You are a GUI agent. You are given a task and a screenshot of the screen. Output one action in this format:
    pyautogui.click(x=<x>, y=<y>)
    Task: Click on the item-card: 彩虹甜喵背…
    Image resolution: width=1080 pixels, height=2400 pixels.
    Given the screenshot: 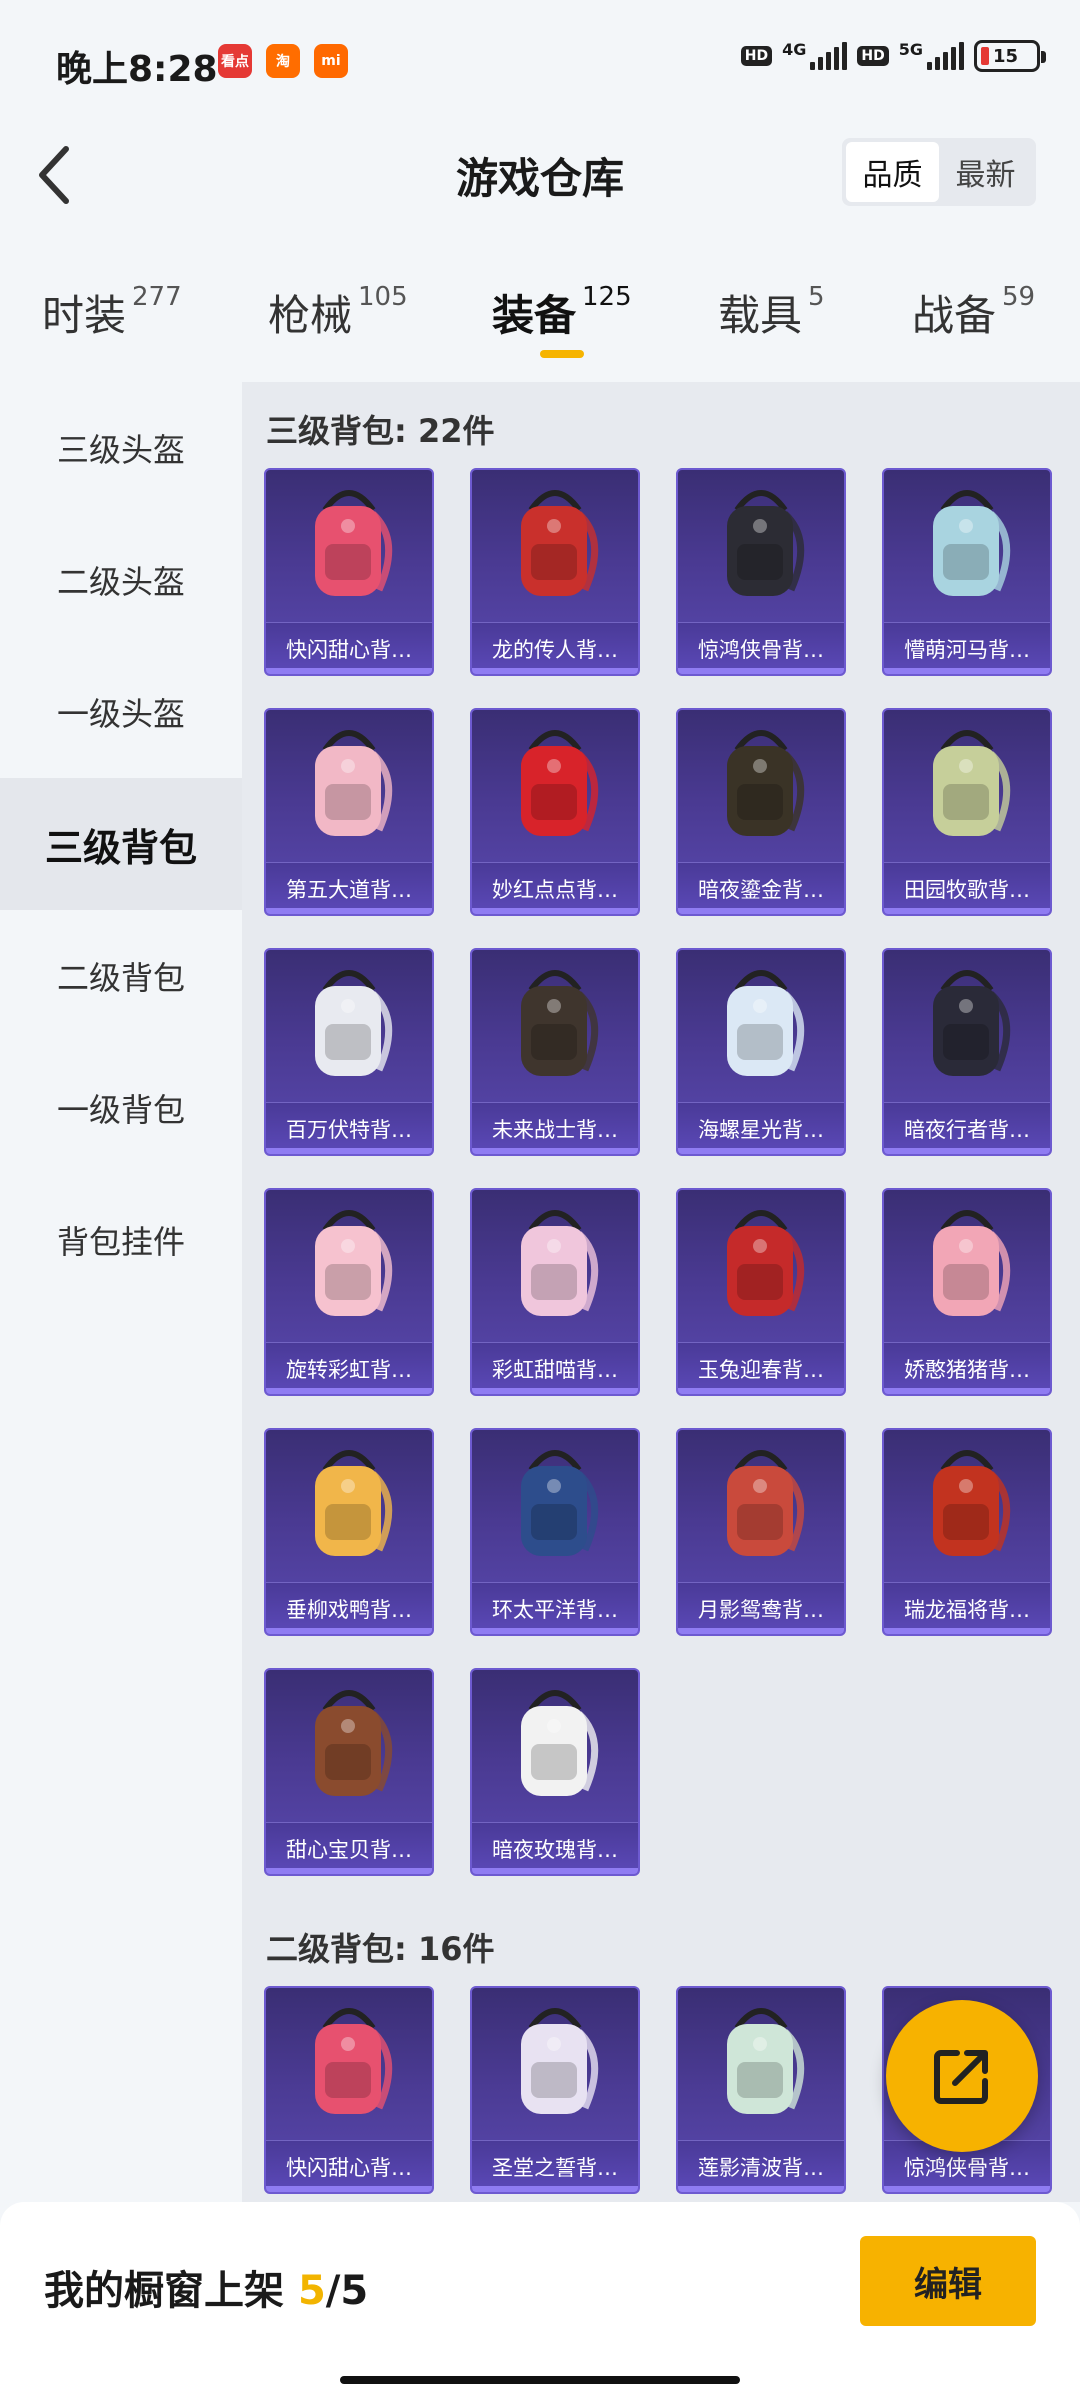 What is the action you would take?
    pyautogui.click(x=555, y=1292)
    